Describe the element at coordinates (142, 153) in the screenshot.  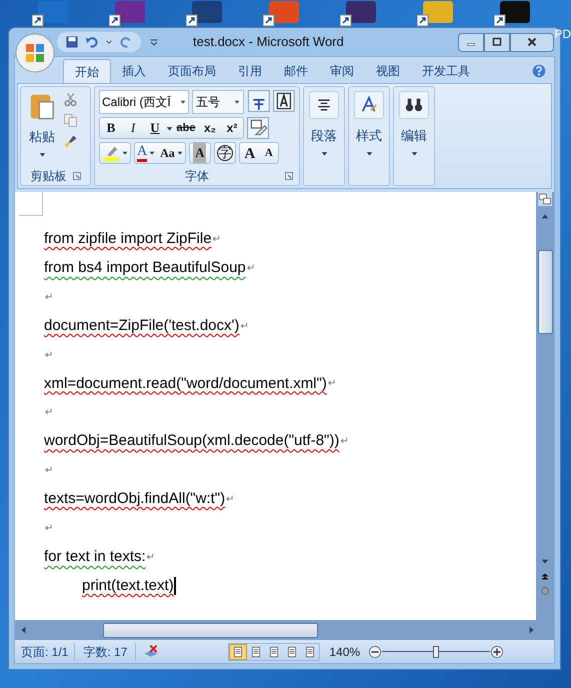
I see `font-color-button: A` at that location.